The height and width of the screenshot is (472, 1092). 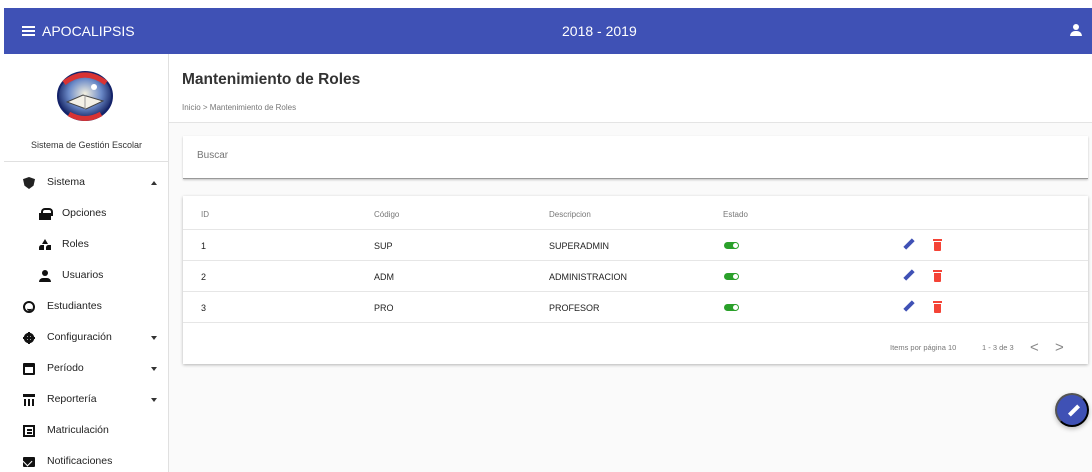 What do you see at coordinates (599, 31) in the screenshot?
I see `school-period: 2018 - 2019` at bounding box center [599, 31].